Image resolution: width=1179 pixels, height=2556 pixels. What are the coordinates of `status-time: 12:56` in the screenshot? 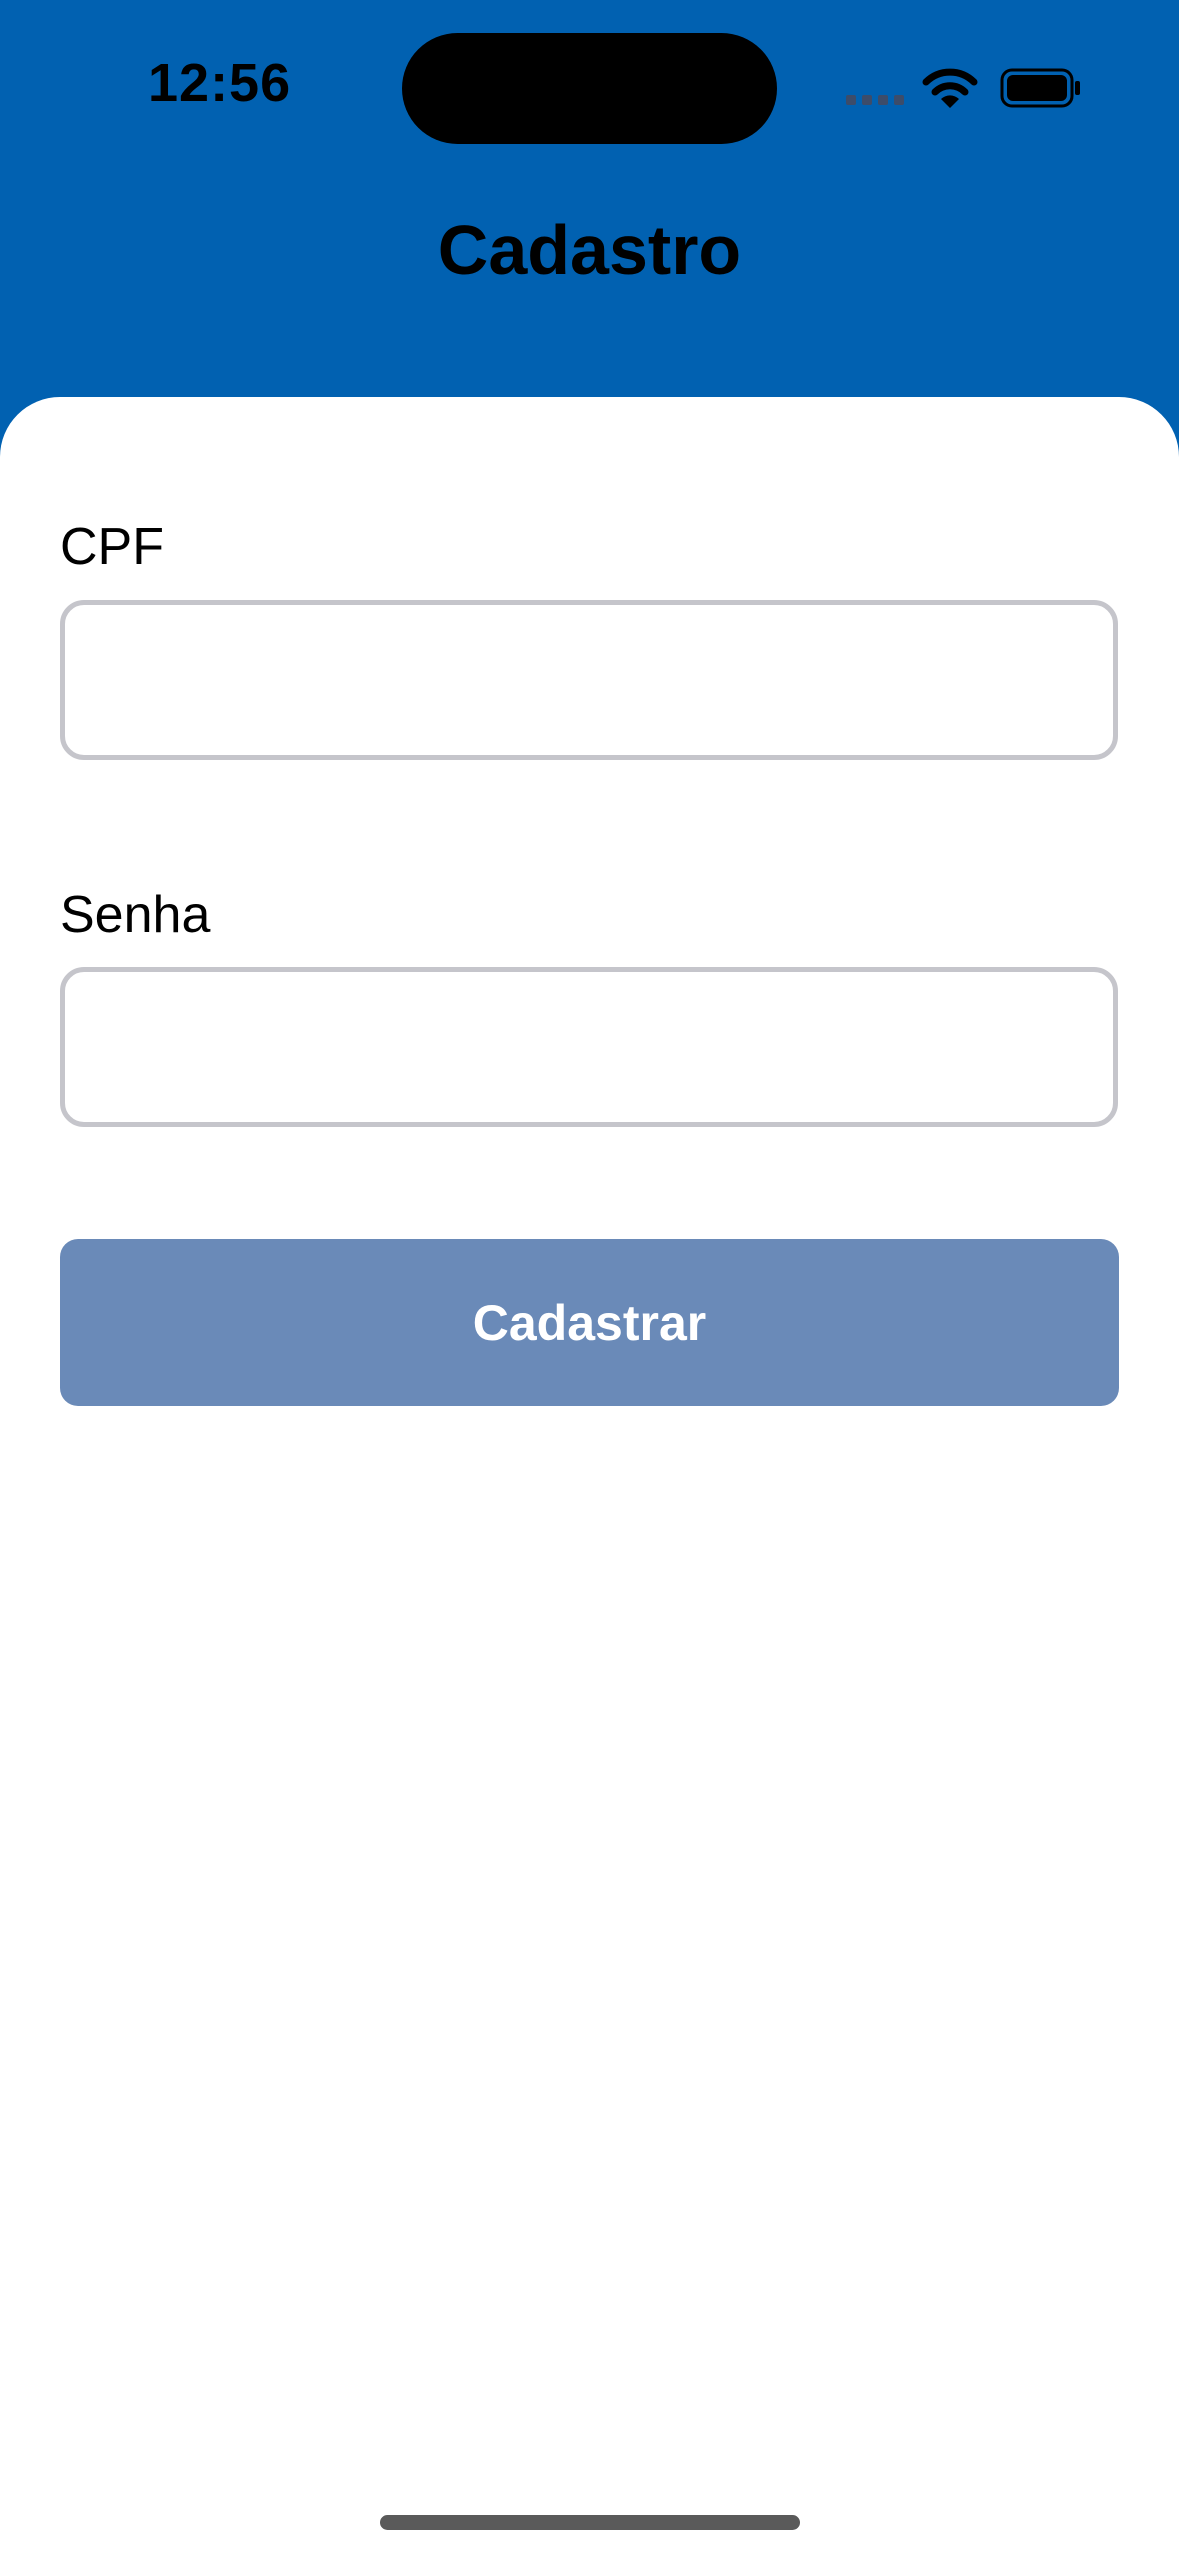 It's located at (220, 83).